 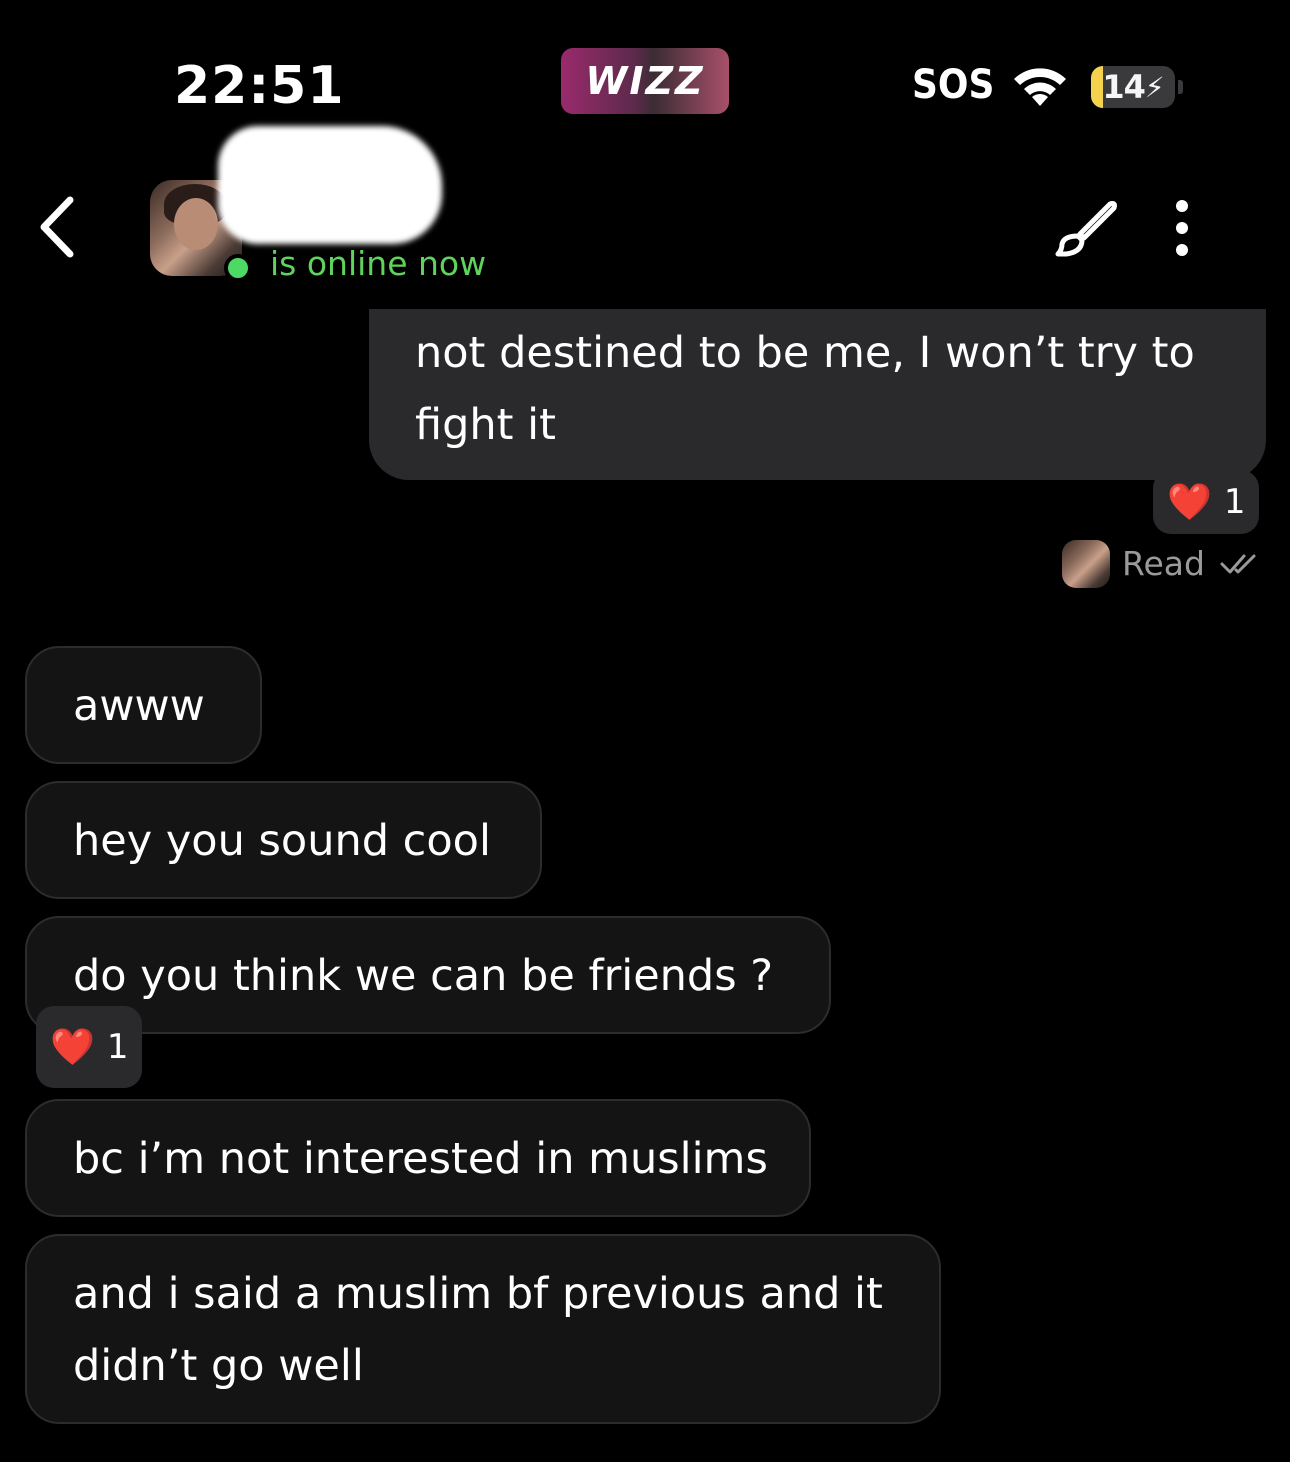 I want to click on back-chevron-icon, so click(x=58, y=227).